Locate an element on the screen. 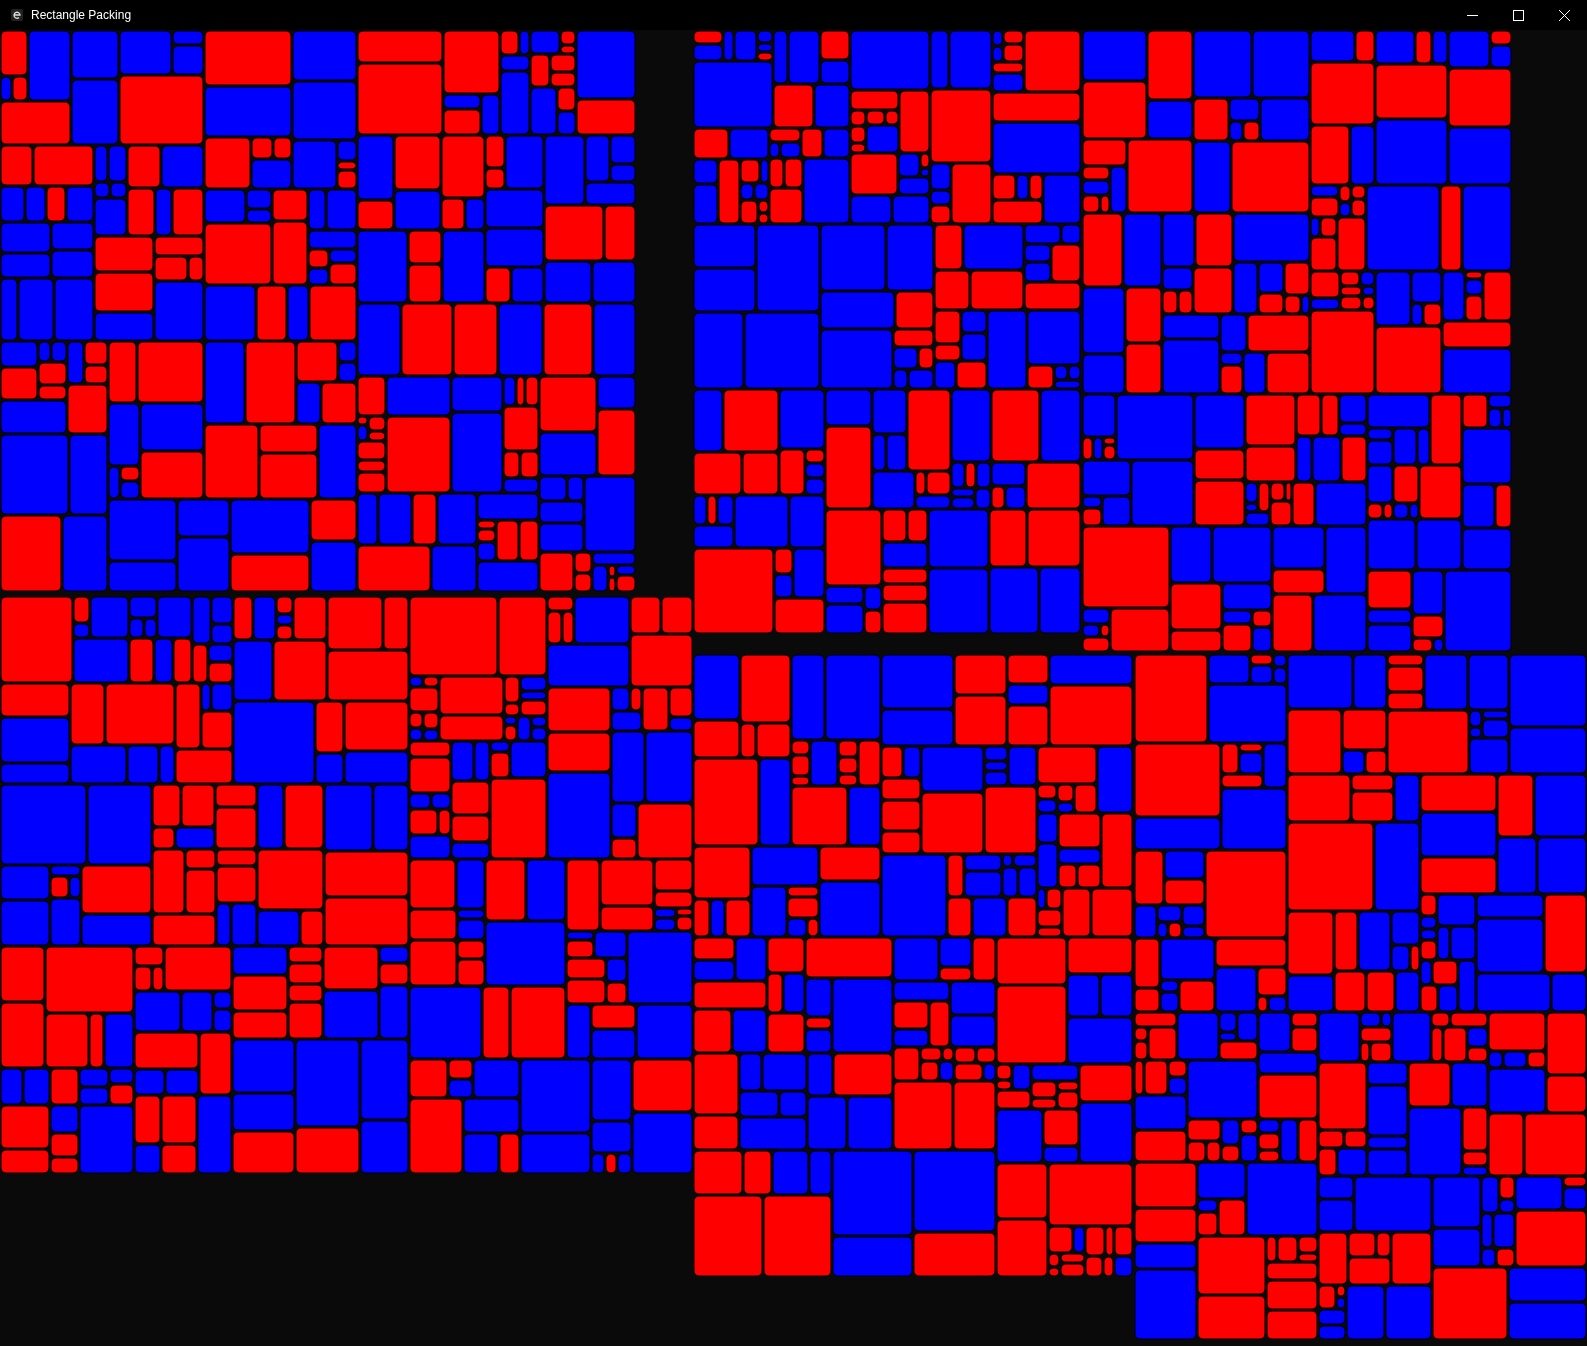  maximize-icon is located at coordinates (1518, 15).